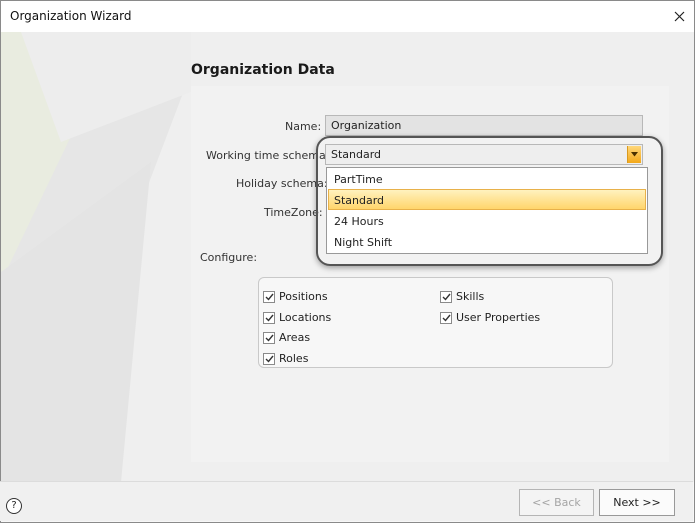  I want to click on areas-label: Areas, so click(295, 337).